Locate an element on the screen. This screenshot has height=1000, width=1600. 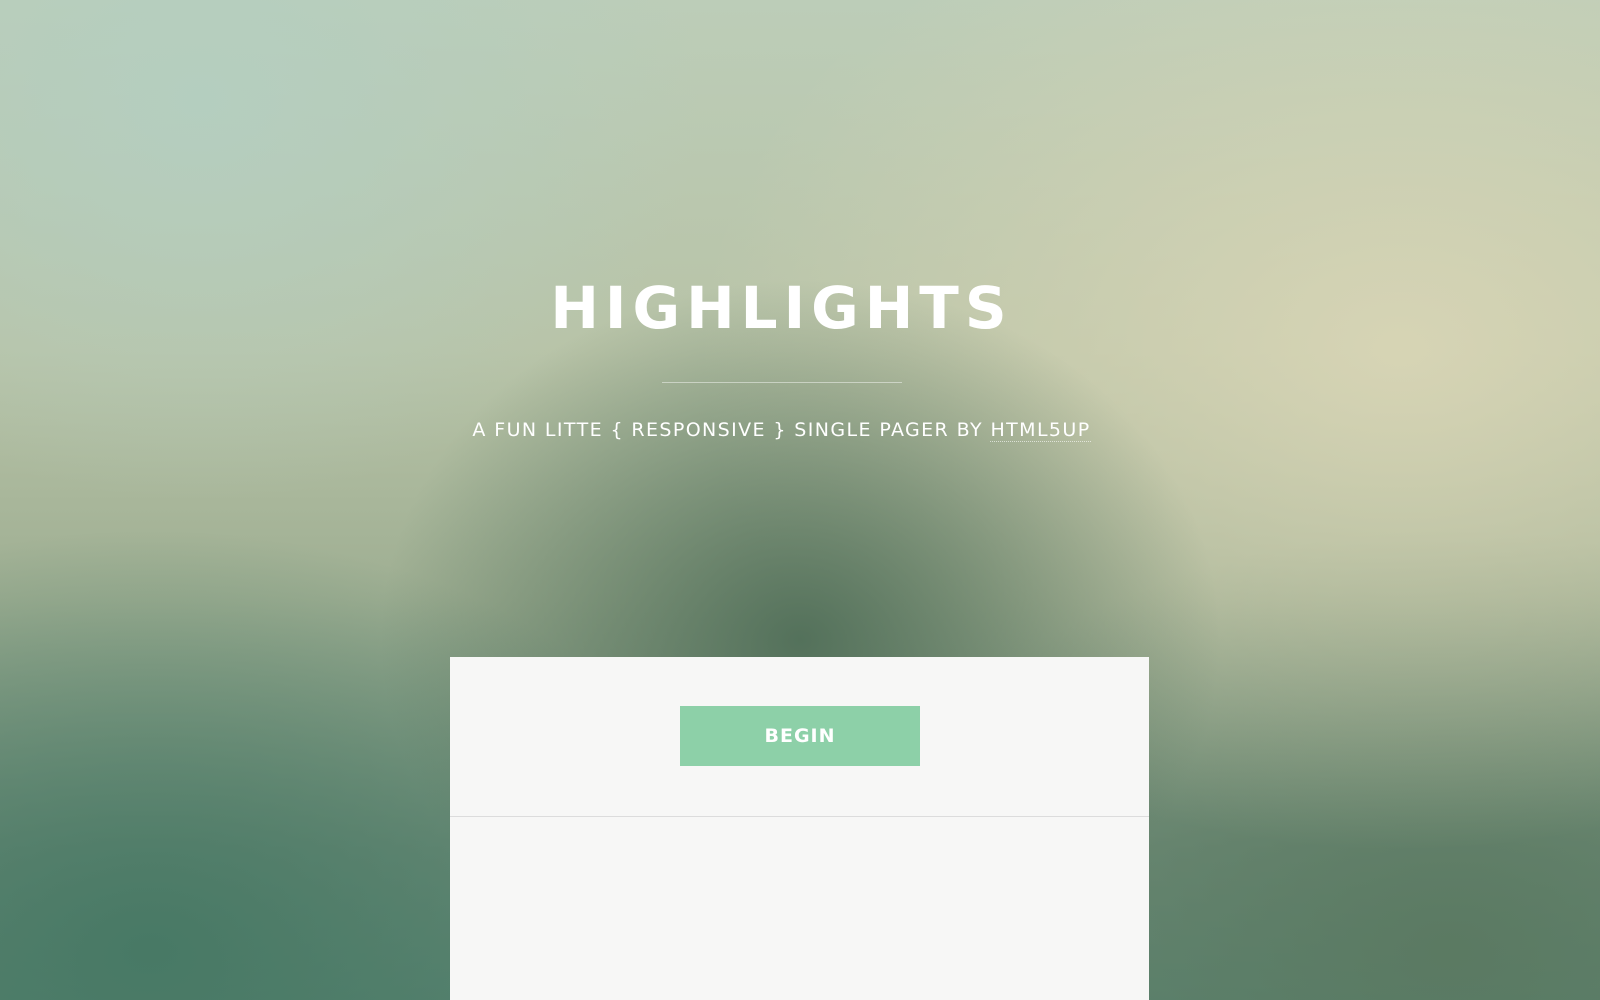
content-panel: BEGIN is located at coordinates (799, 828).